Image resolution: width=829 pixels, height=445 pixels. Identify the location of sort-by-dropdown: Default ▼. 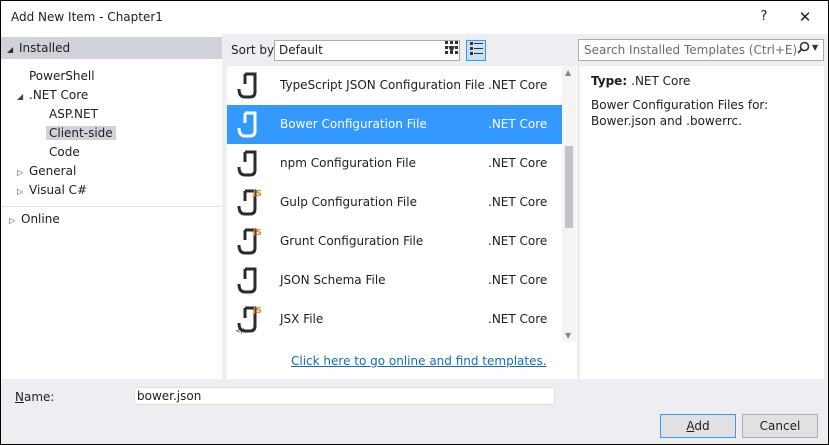
(367, 50).